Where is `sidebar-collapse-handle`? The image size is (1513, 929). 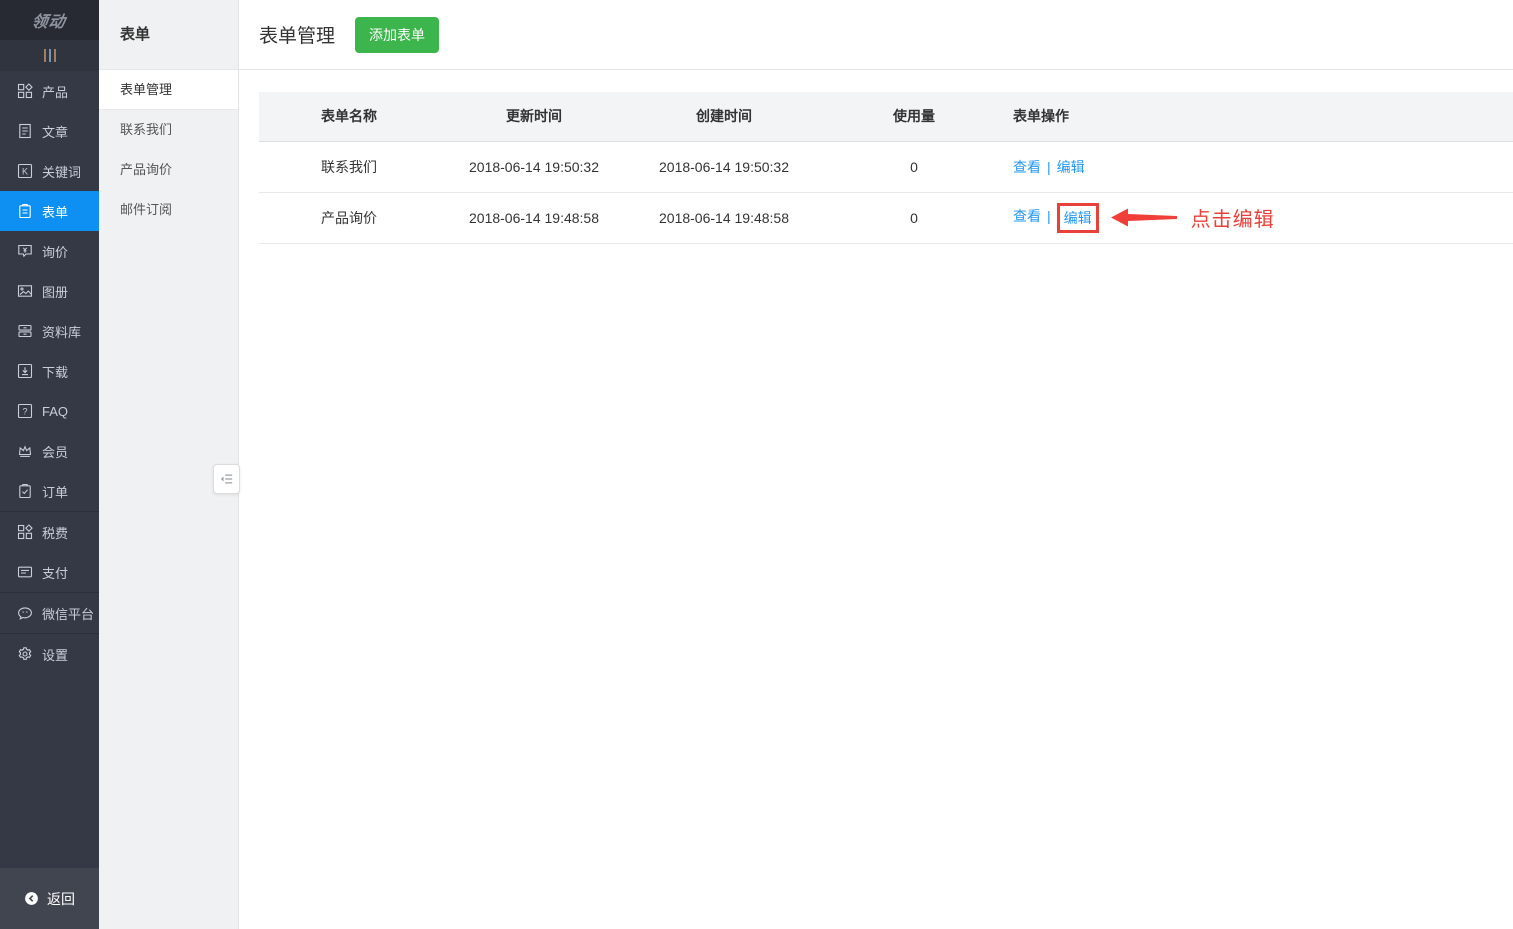
sidebar-collapse-handle is located at coordinates (49, 55).